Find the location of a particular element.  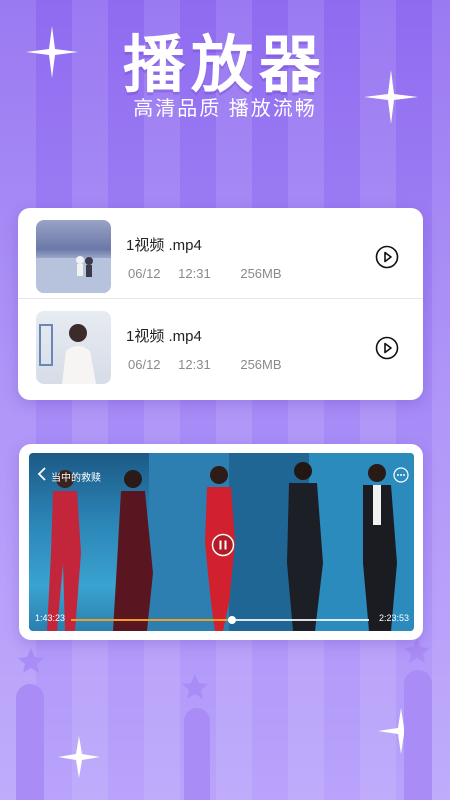

hero-title: 播放器 is located at coordinates (224, 64).